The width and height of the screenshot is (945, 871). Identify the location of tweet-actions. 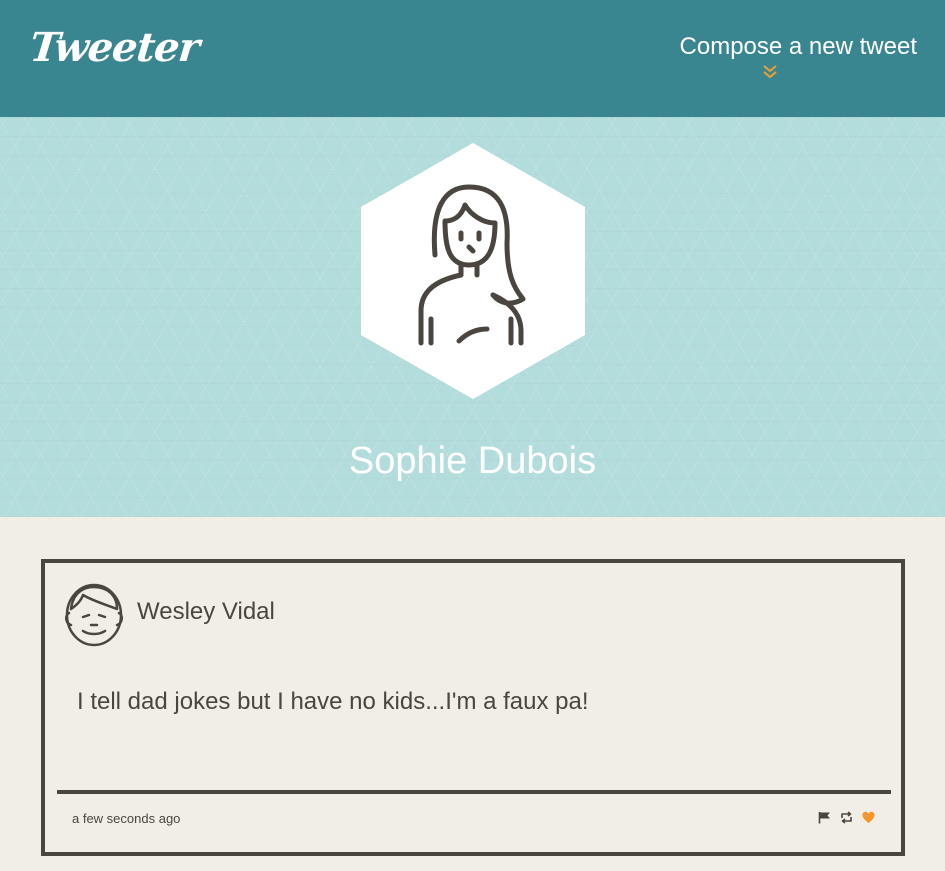
(846, 817).